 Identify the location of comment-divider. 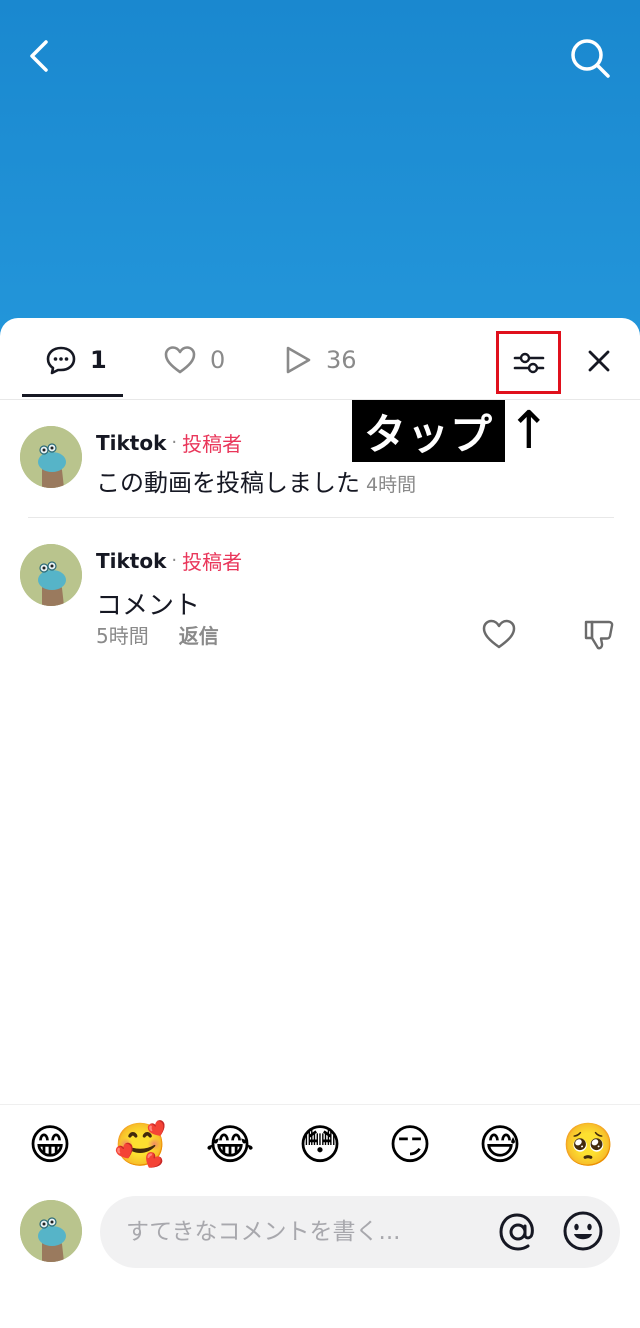
(321, 517).